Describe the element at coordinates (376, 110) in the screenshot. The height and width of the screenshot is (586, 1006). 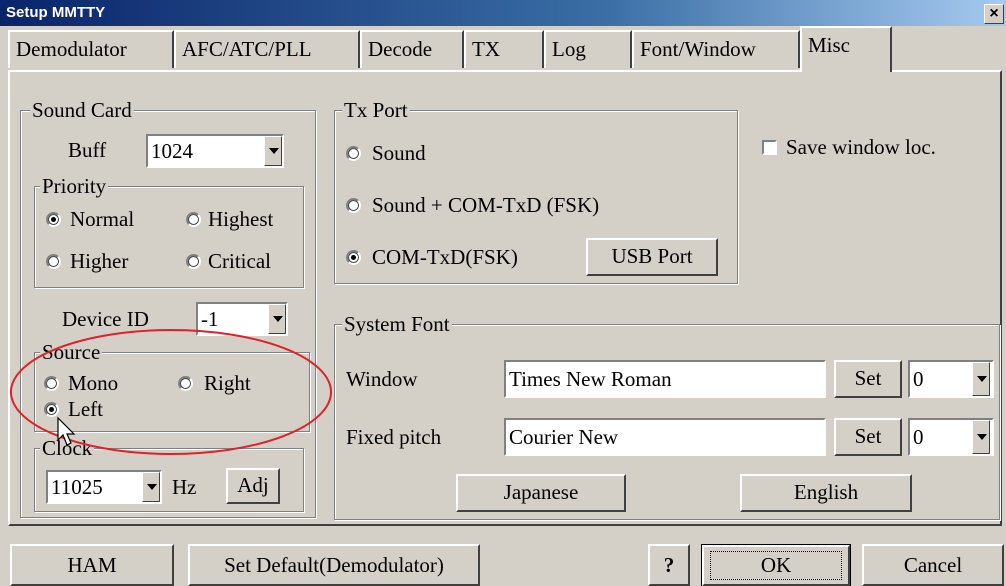
I see `tx-port-legend: Tx Port` at that location.